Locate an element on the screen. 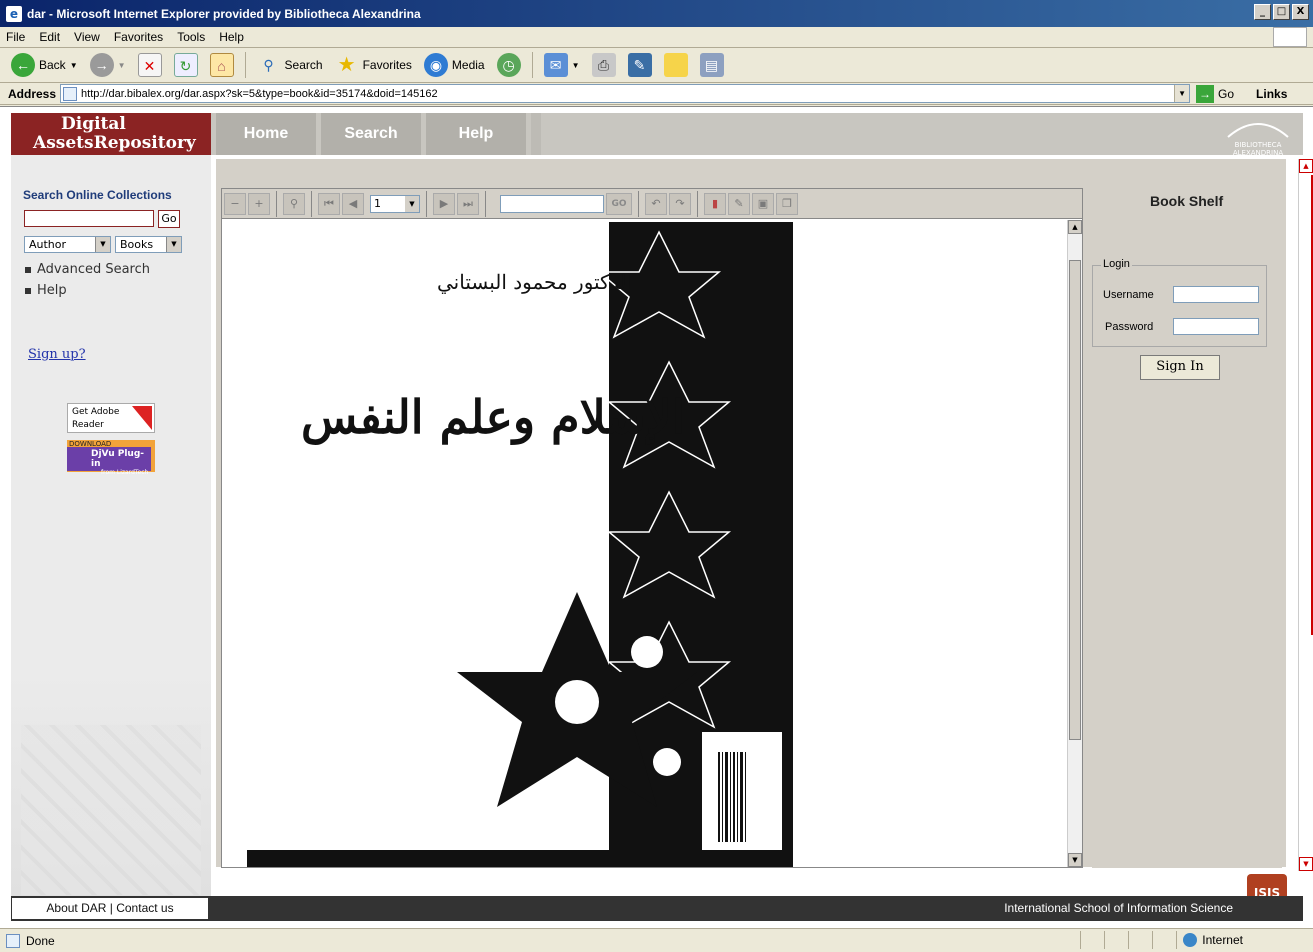  search-field-select: Author ▼ is located at coordinates (67, 244).